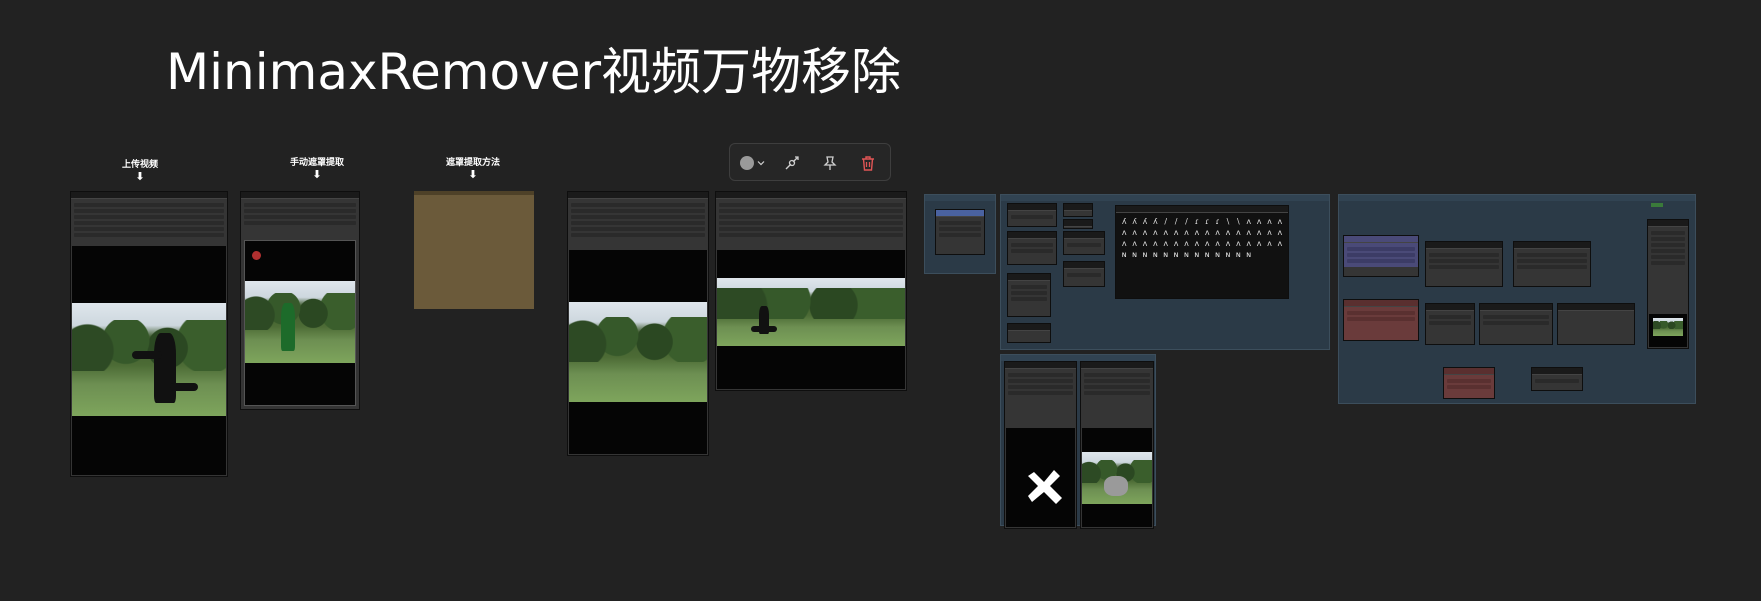 The width and height of the screenshot is (1761, 601). I want to click on page-title: MinimaxRemover视频万物移除, so click(534, 72).